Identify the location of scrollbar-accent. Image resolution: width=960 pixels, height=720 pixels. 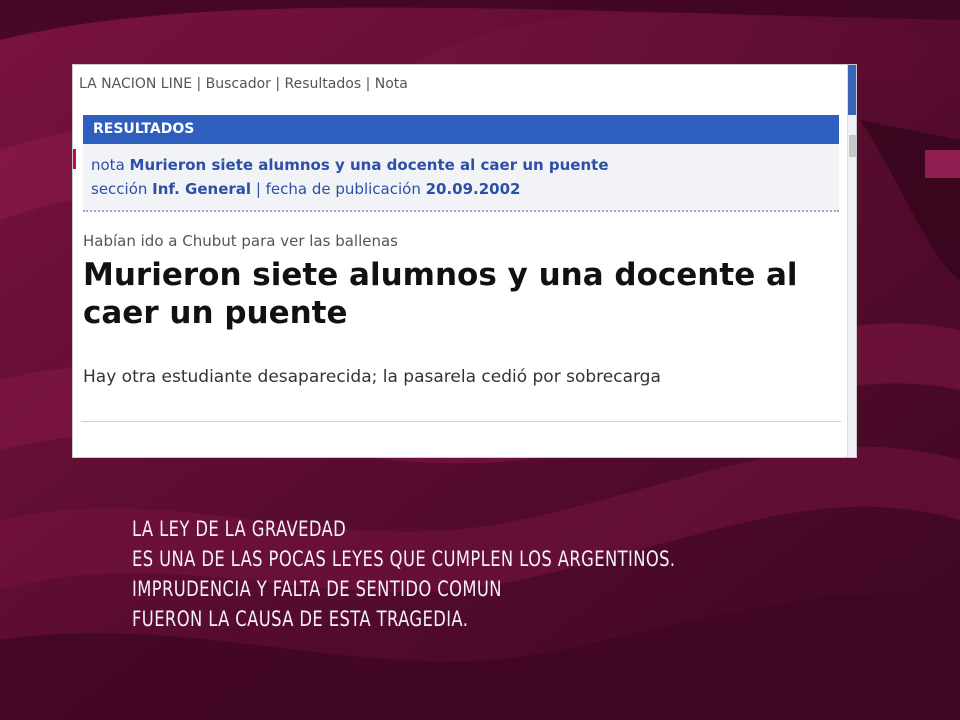
(852, 90).